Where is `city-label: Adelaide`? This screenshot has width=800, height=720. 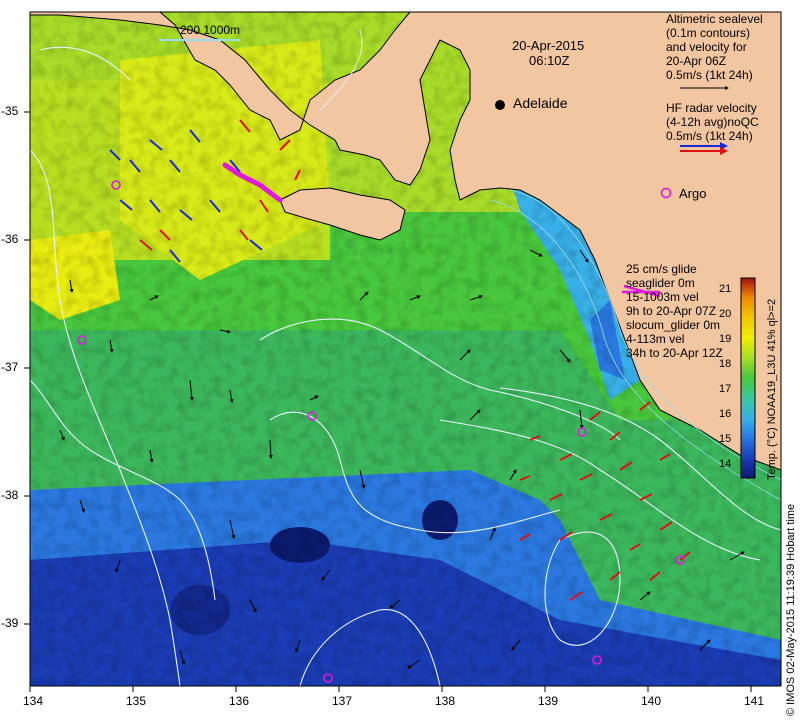
city-label: Adelaide is located at coordinates (540, 103).